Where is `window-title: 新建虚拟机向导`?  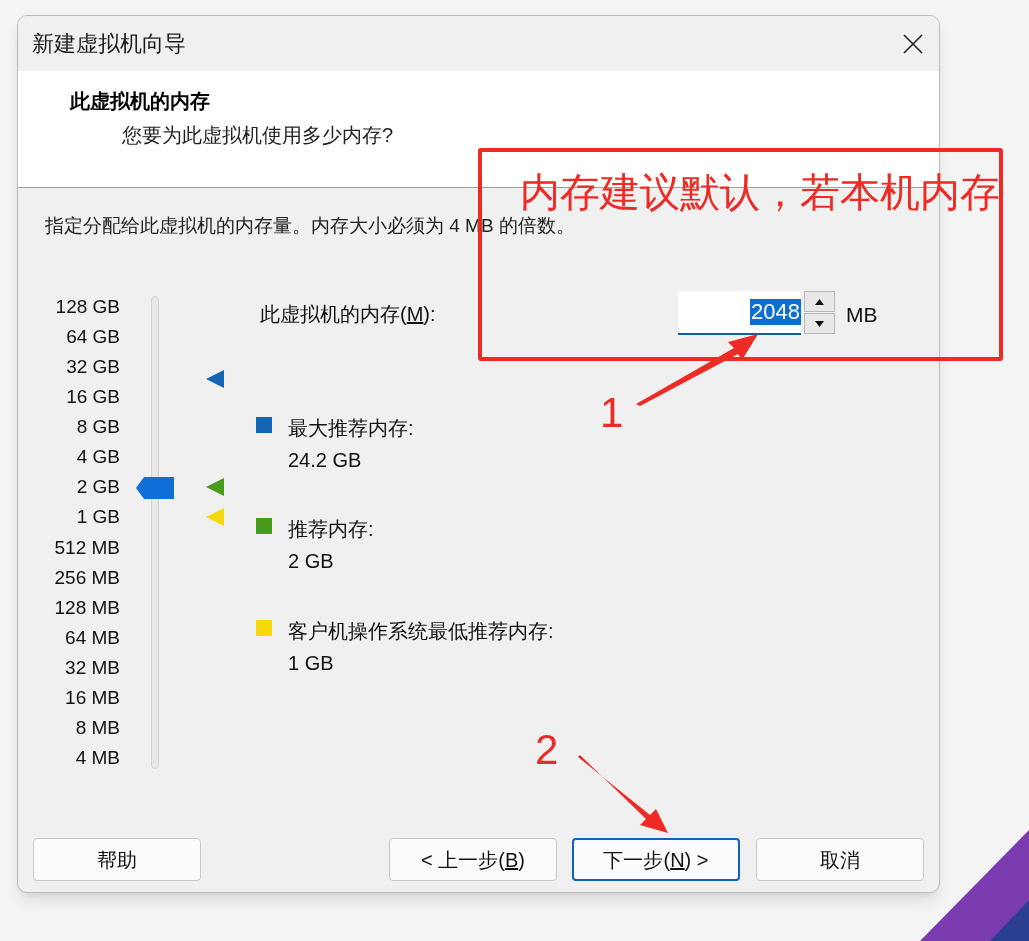 window-title: 新建虚拟机向导 is located at coordinates (109, 44).